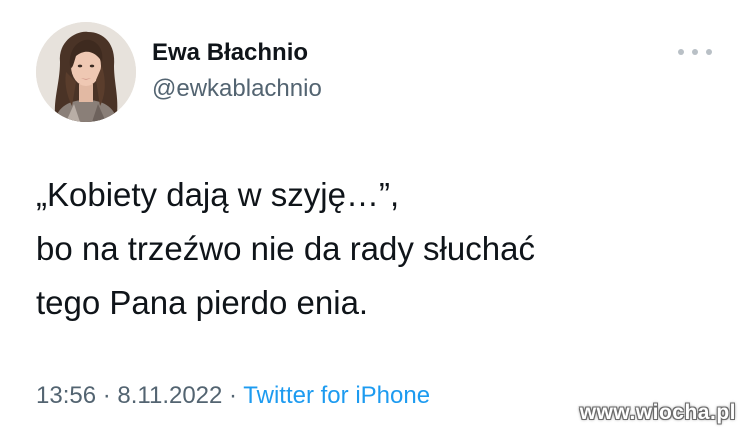 This screenshot has width=750, height=437. What do you see at coordinates (237, 89) in the screenshot?
I see `user-handle: @ewkablachnio` at bounding box center [237, 89].